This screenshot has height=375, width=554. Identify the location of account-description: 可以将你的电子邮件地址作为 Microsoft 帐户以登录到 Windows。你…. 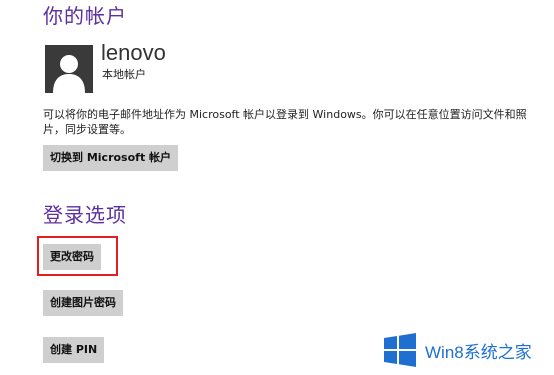
(285, 122).